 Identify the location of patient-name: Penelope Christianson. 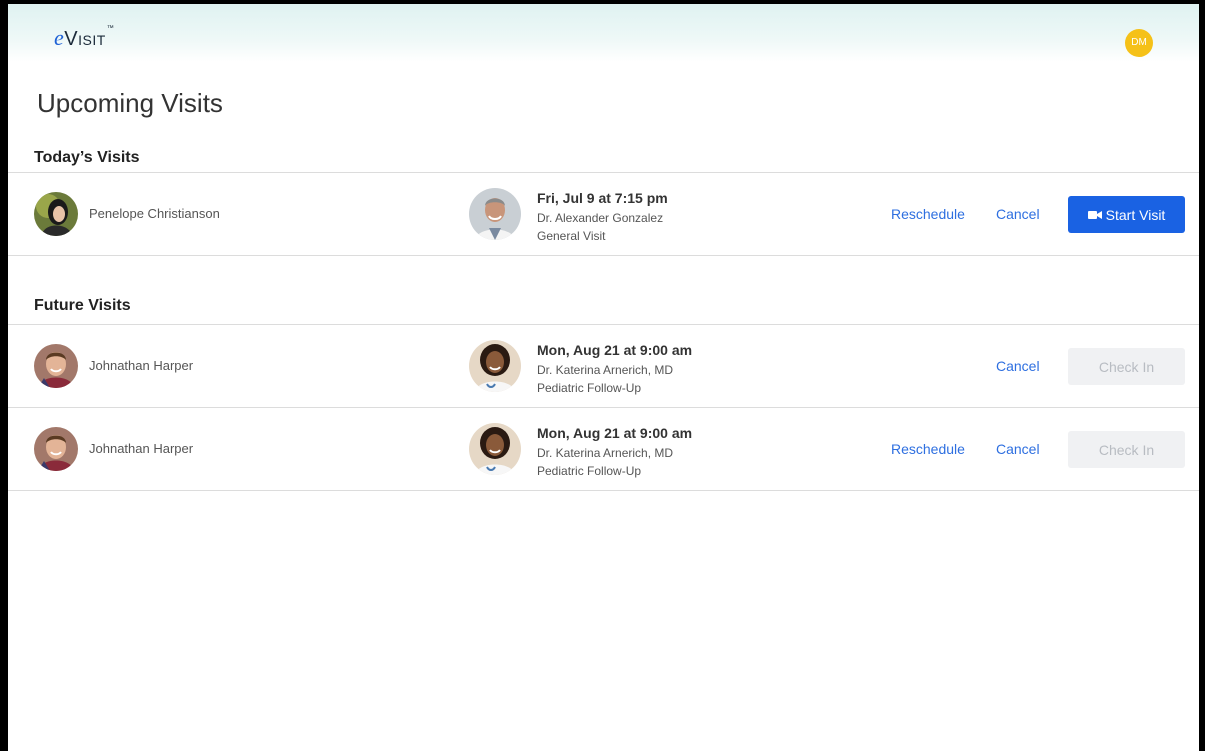
(154, 213).